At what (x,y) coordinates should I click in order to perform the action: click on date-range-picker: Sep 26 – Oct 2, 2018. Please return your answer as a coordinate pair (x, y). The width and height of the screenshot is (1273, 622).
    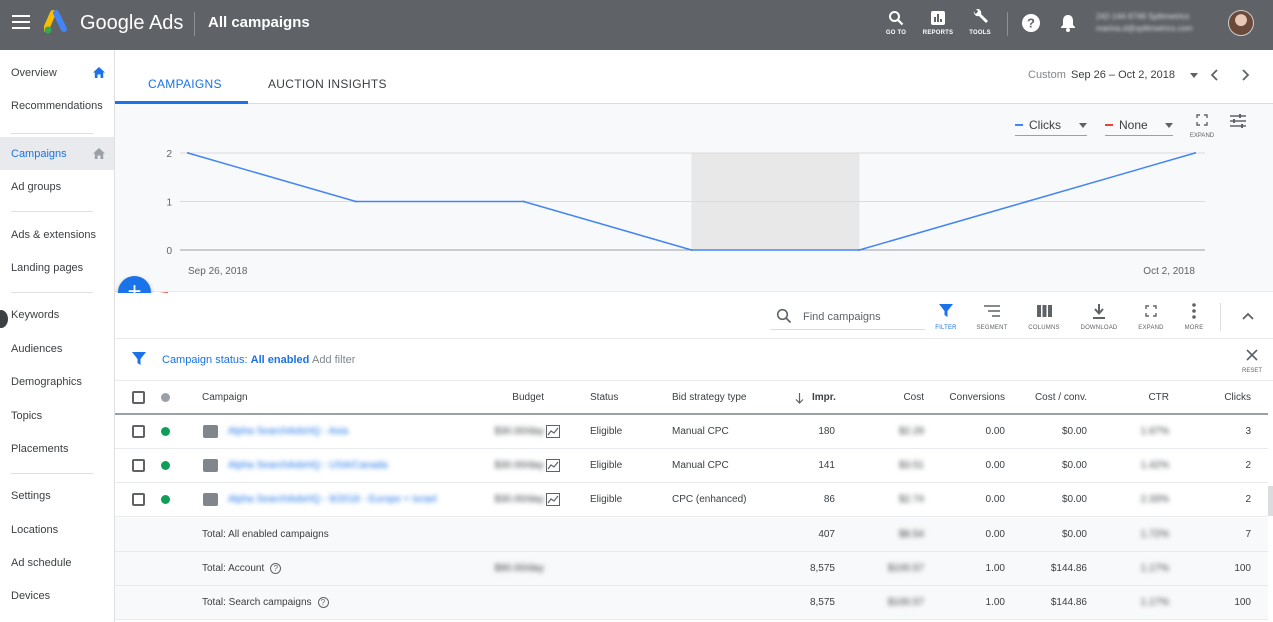
    Looking at the image, I should click on (1123, 75).